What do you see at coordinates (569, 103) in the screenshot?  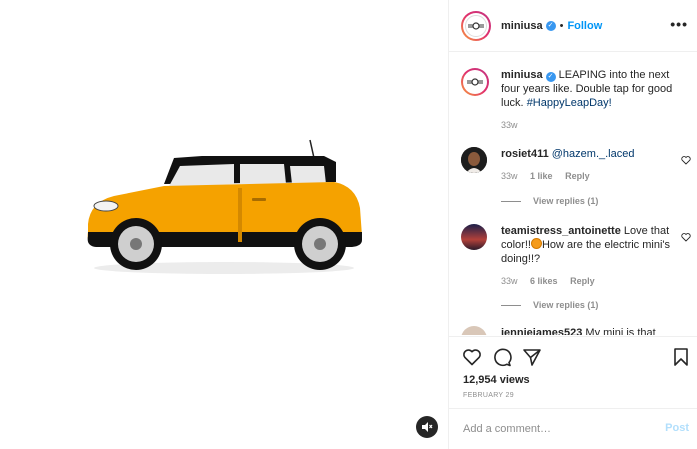 I see `hashtag-link: #HappyLeapDay!` at bounding box center [569, 103].